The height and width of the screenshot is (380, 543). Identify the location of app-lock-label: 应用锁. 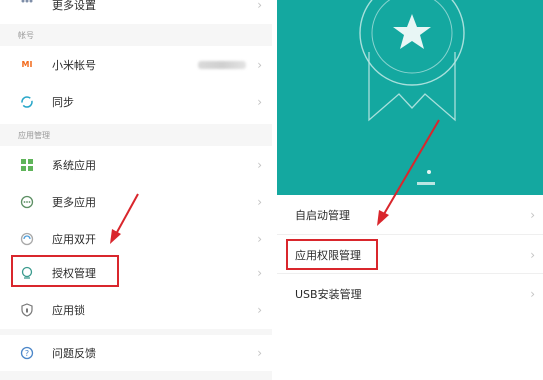
(68, 310).